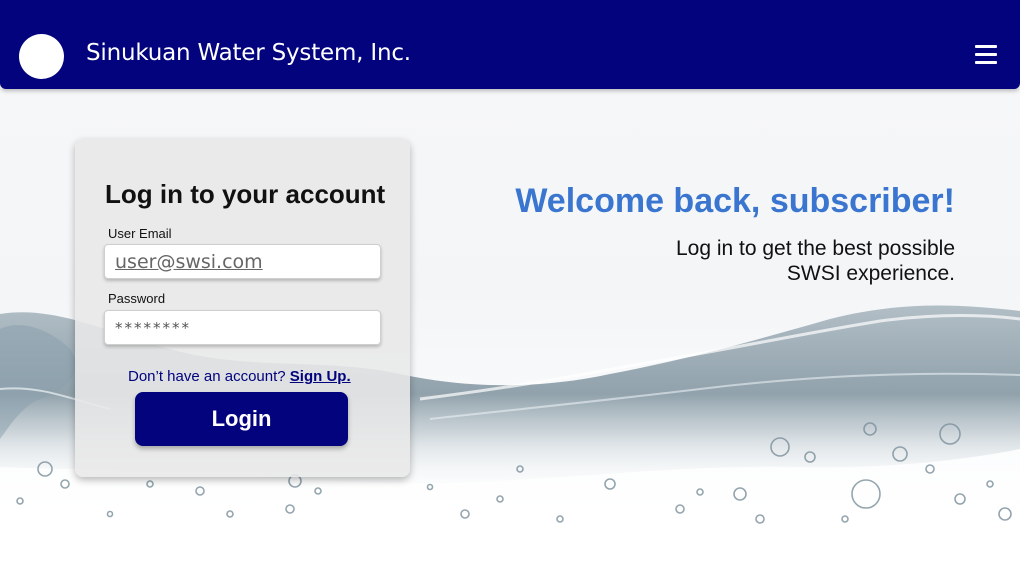 The width and height of the screenshot is (1020, 564). What do you see at coordinates (248, 53) in the screenshot?
I see `company-name: Sinukuan Water System, Inc.` at bounding box center [248, 53].